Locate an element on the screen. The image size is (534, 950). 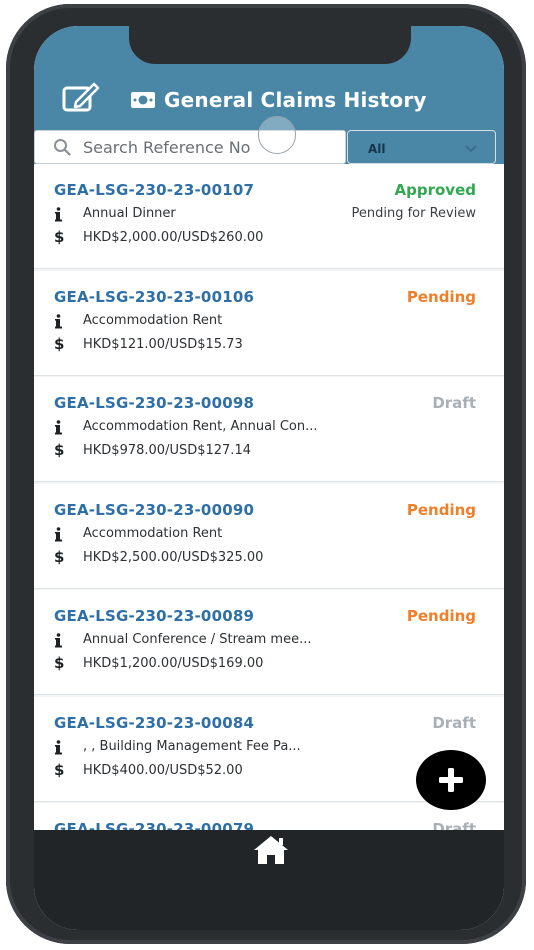
touch-indicator is located at coordinates (277, 135).